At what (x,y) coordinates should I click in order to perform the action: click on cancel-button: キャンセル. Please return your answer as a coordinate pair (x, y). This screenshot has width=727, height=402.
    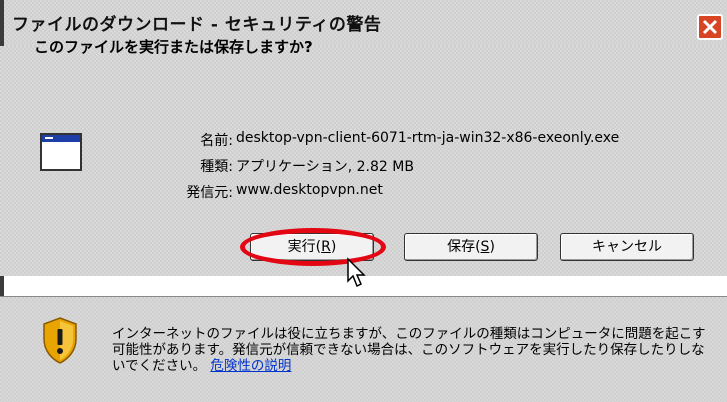
    Looking at the image, I should click on (627, 247).